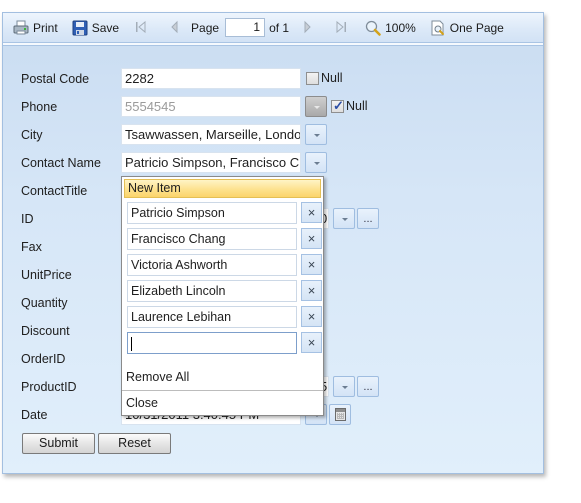  What do you see at coordinates (142, 403) in the screenshot?
I see `close-option: Close` at bounding box center [142, 403].